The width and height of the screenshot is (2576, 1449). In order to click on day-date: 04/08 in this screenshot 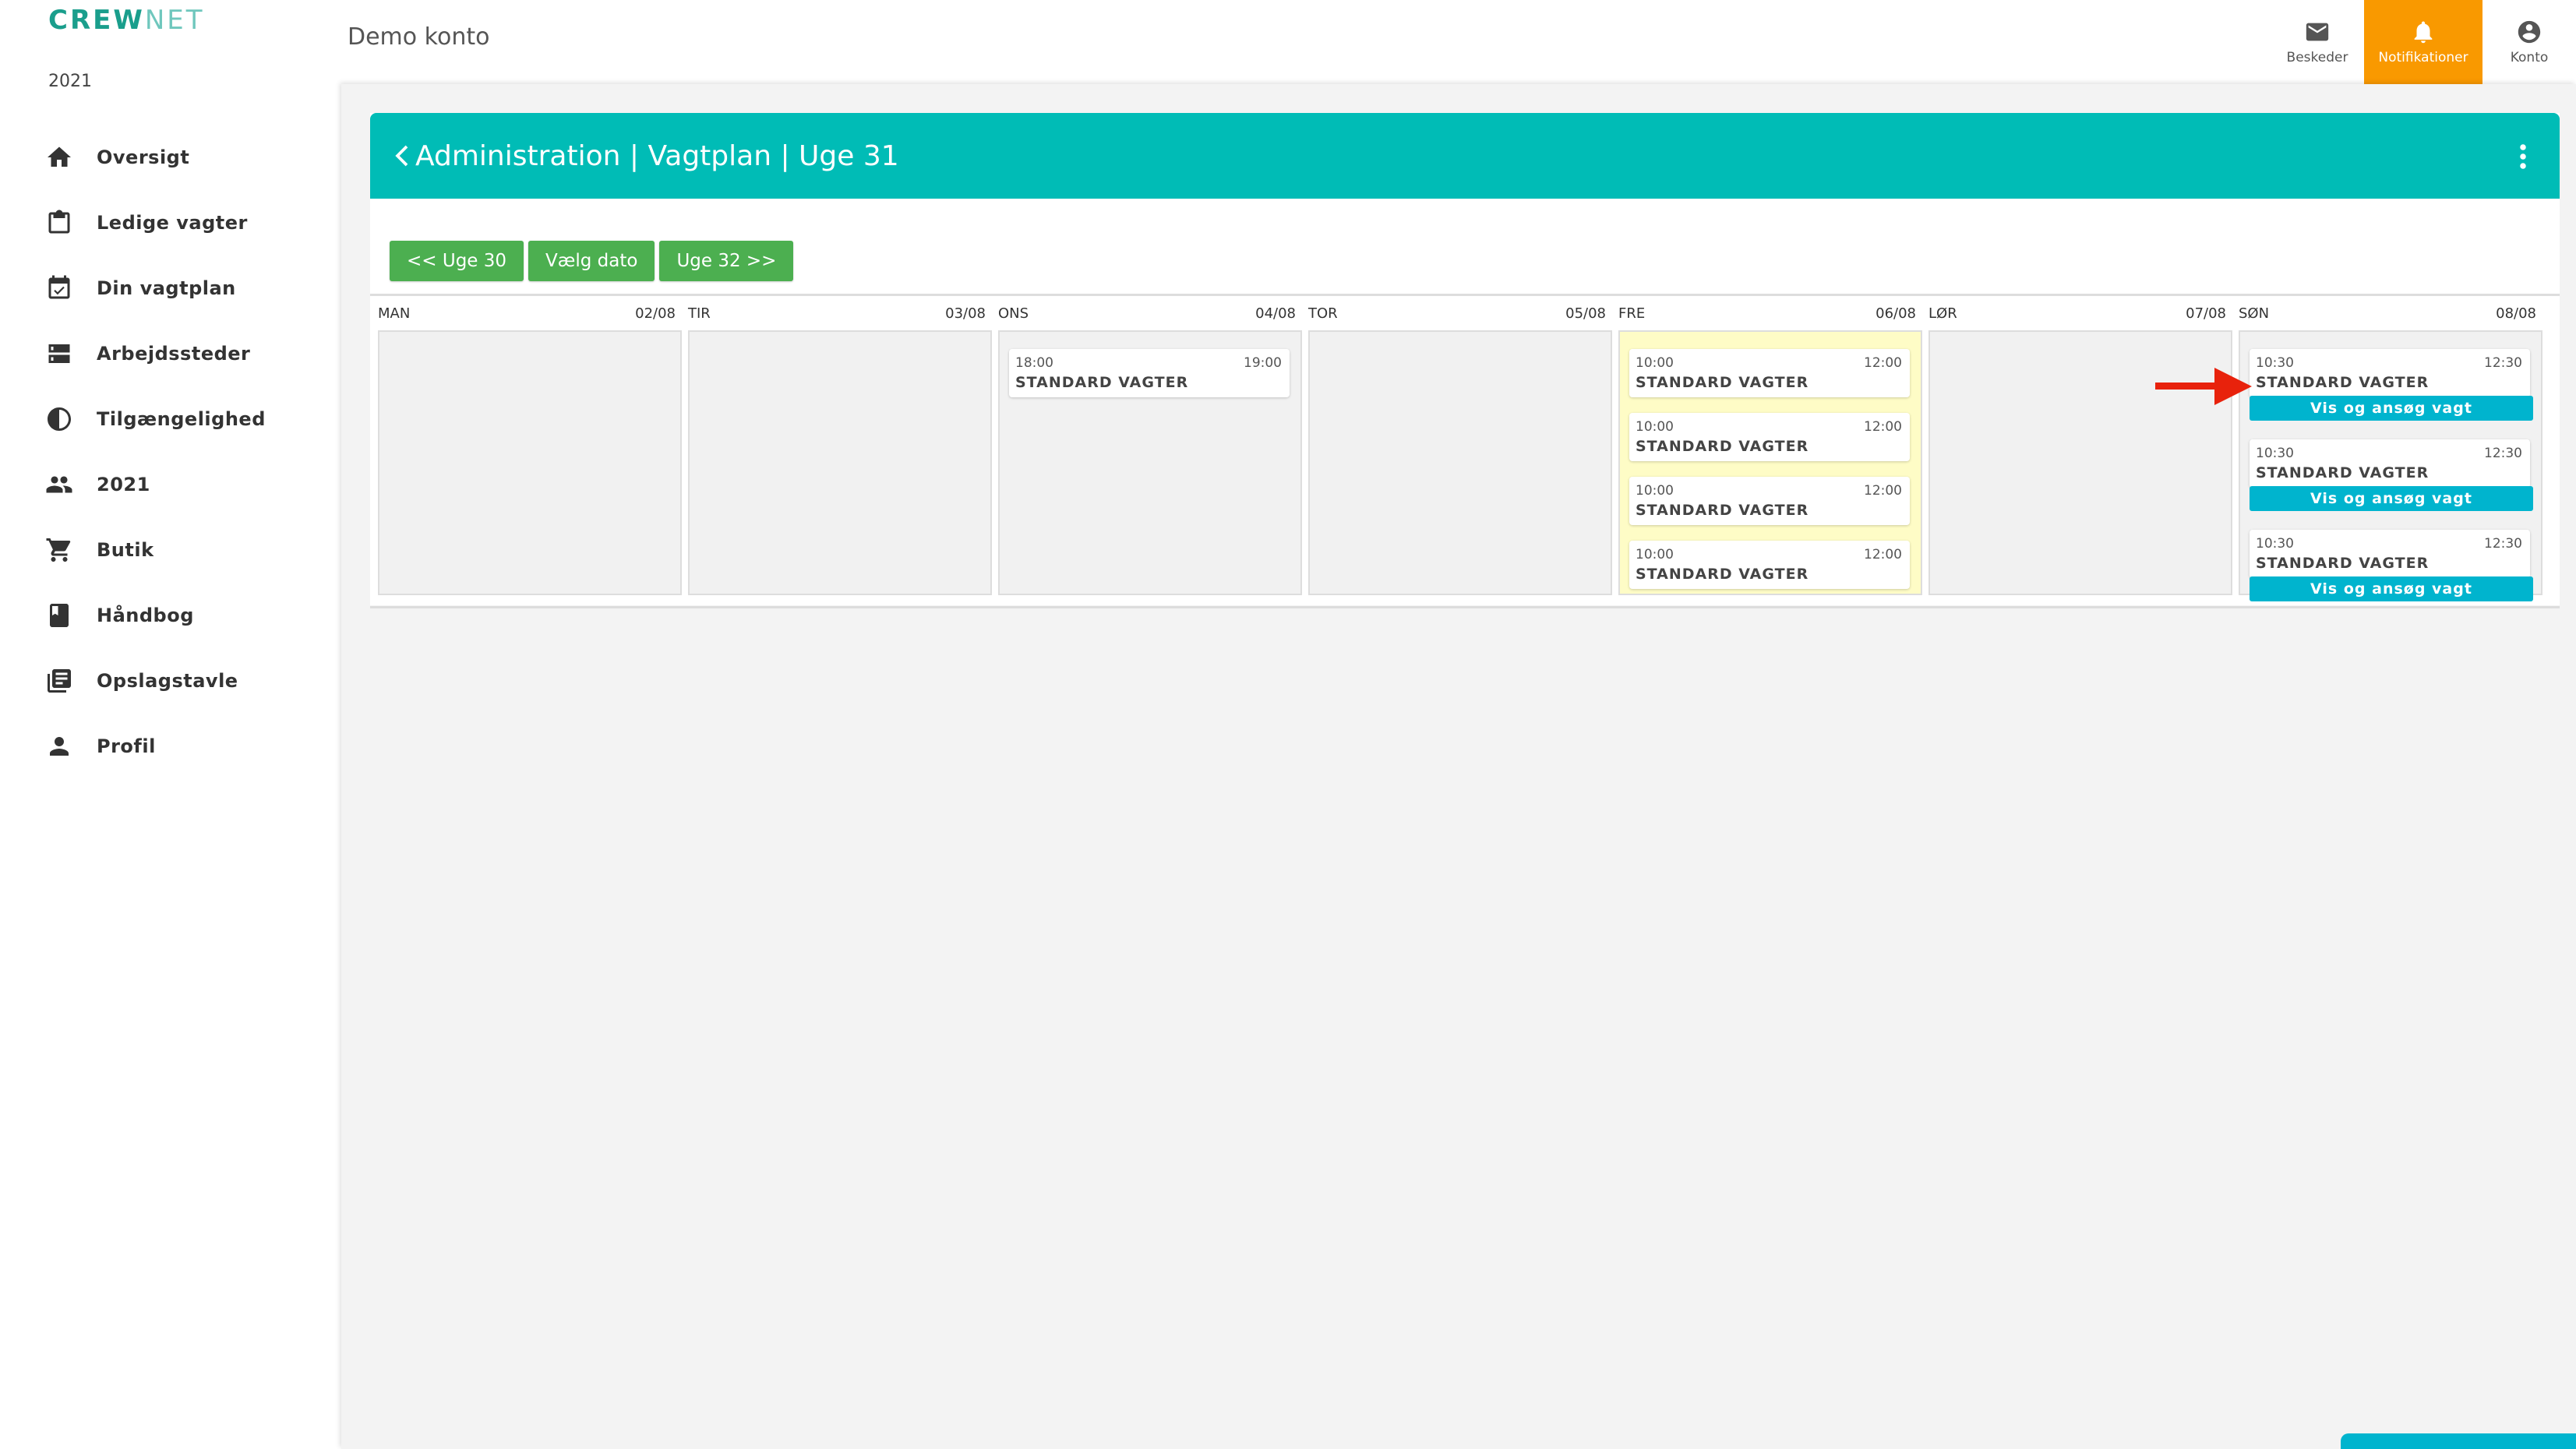, I will do `click(1275, 313)`.